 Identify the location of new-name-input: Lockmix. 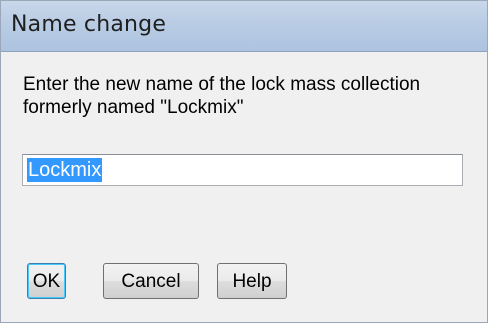
(242, 170).